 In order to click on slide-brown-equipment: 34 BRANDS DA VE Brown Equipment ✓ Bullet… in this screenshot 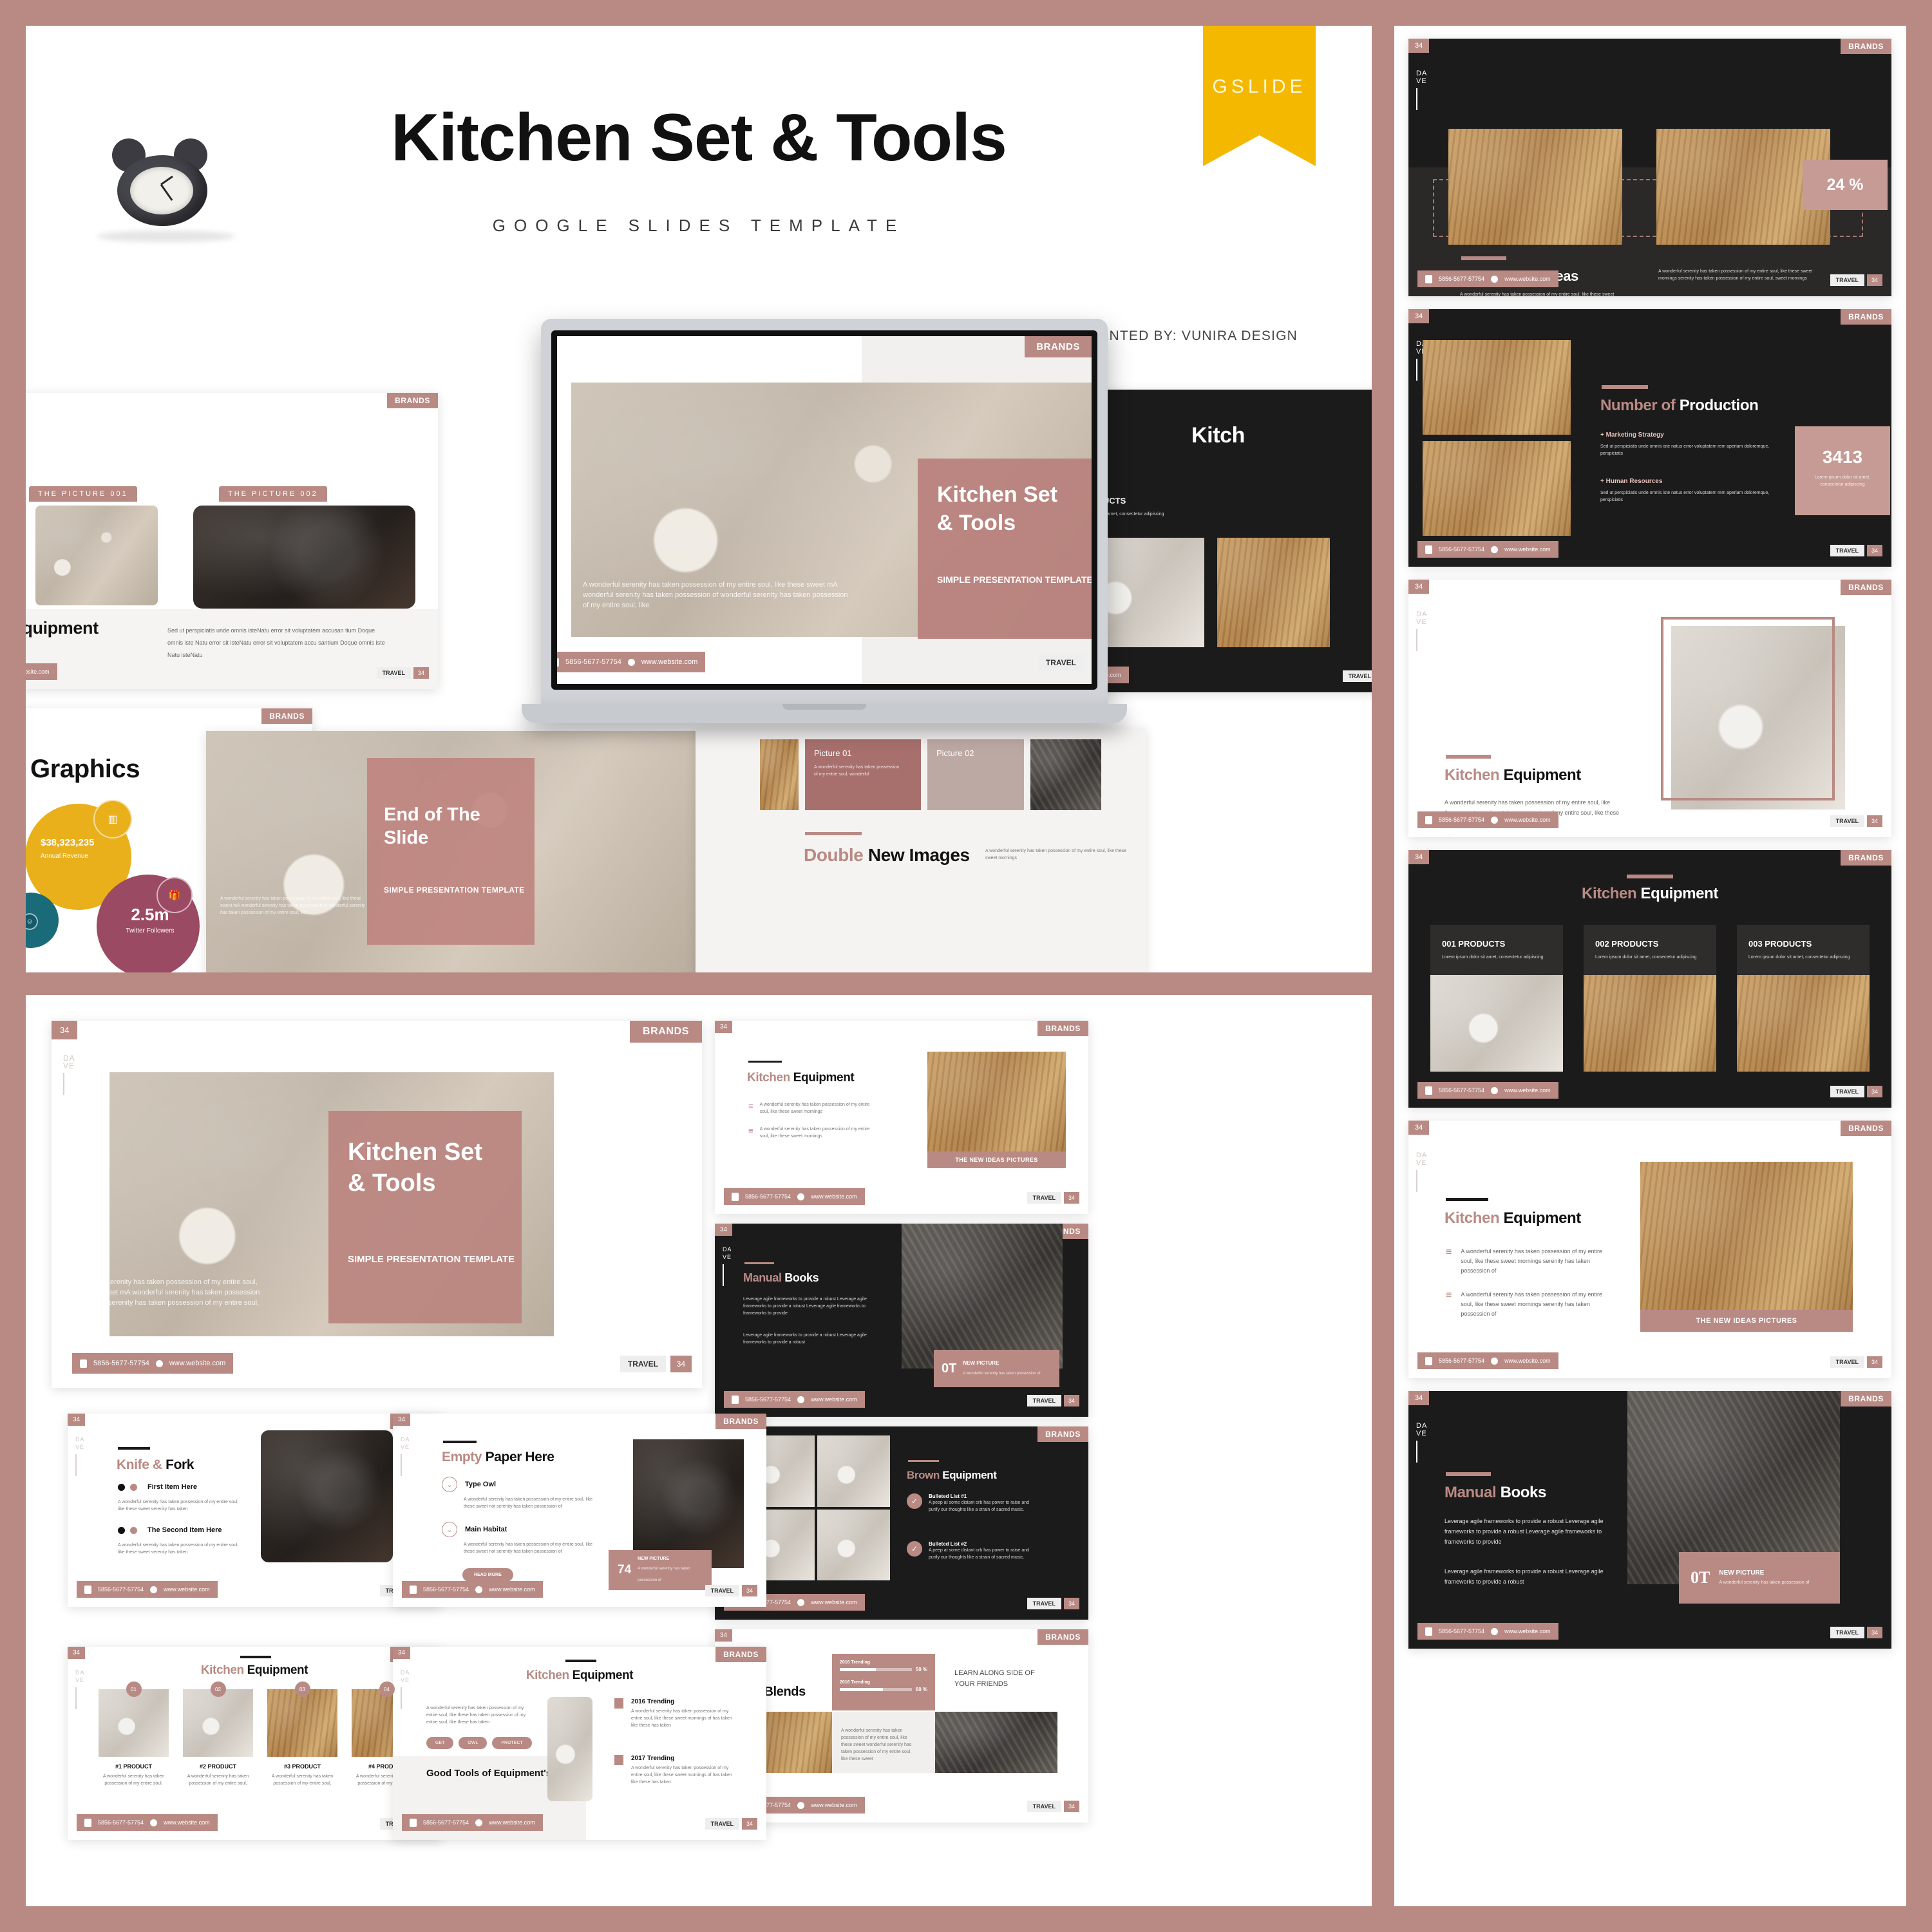, I will do `click(902, 1523)`.